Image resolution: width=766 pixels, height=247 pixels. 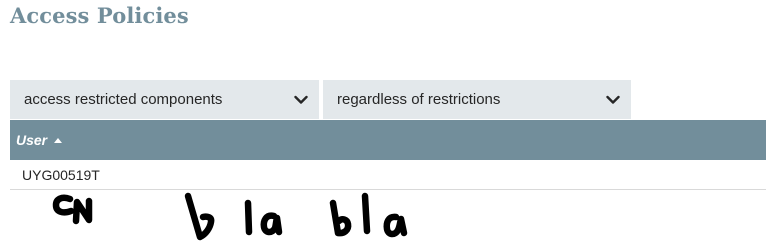 I want to click on resource-select-value: regardless of restrictions, so click(x=419, y=99).